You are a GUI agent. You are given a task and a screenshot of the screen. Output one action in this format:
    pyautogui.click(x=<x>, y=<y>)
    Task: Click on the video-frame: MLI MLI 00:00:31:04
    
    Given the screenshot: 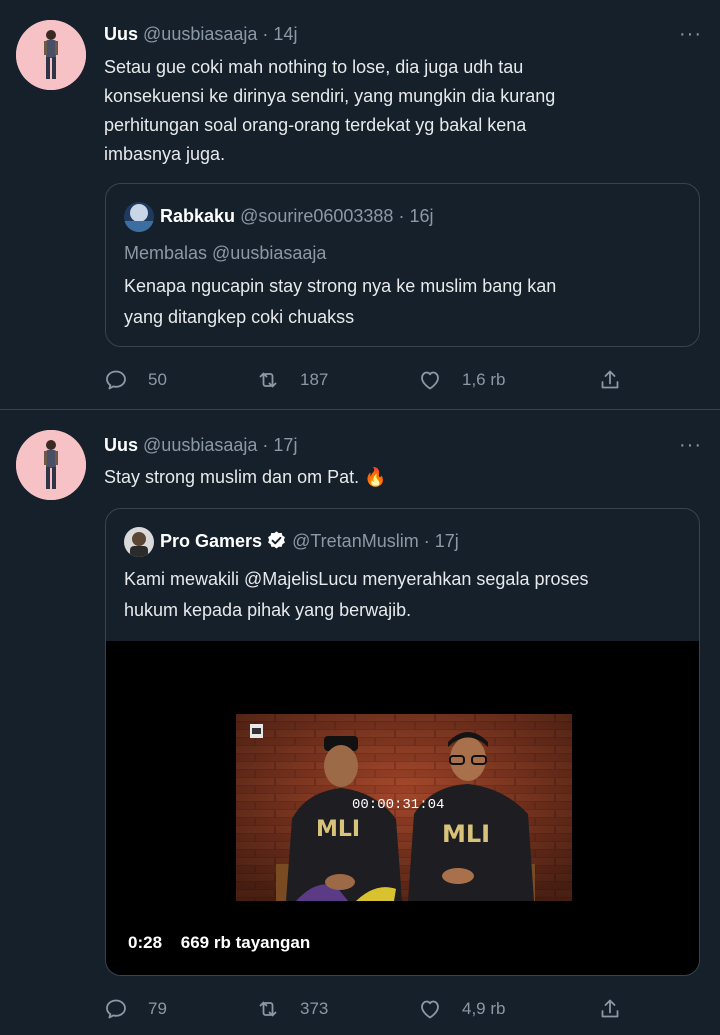 What is the action you would take?
    pyautogui.click(x=404, y=807)
    